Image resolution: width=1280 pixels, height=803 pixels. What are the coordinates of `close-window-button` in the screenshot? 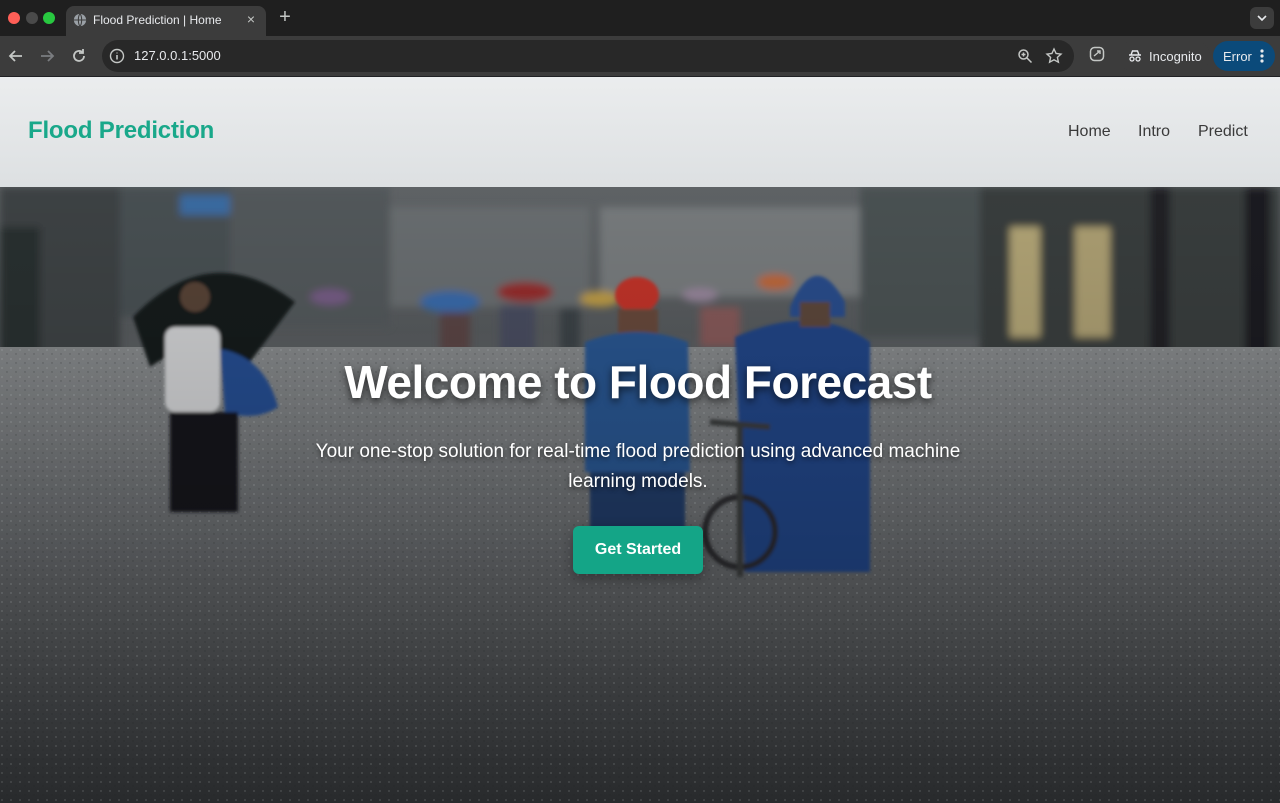 It's located at (14, 18).